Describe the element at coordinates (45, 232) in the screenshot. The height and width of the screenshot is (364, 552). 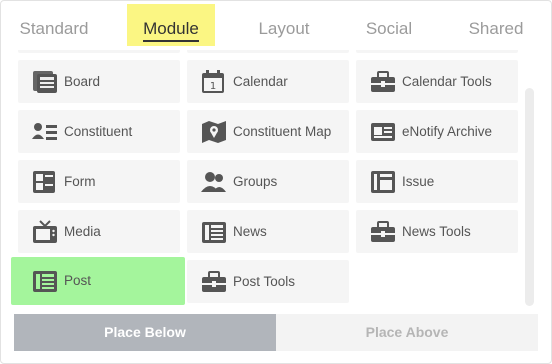
I see `tv-icon` at that location.